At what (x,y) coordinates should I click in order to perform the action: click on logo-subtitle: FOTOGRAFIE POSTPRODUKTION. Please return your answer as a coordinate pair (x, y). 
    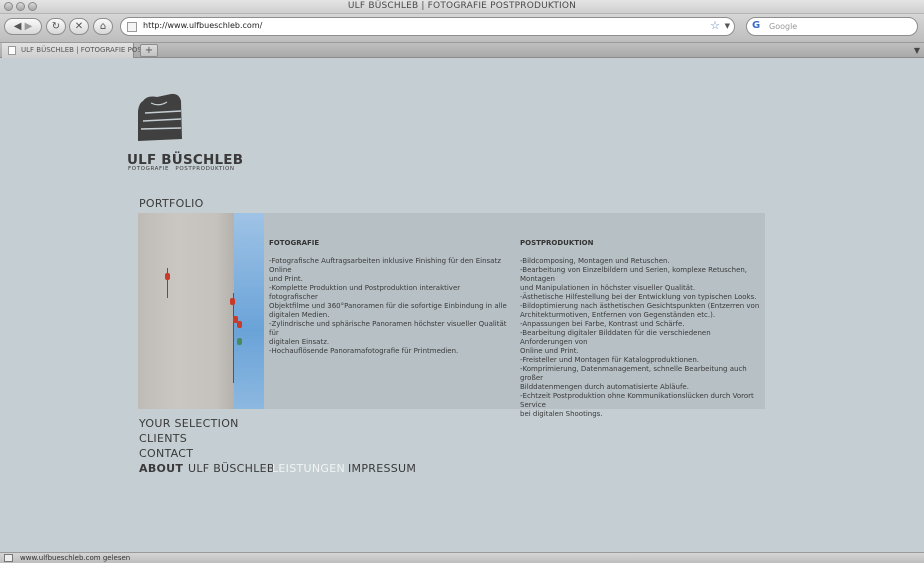
    Looking at the image, I should click on (181, 169).